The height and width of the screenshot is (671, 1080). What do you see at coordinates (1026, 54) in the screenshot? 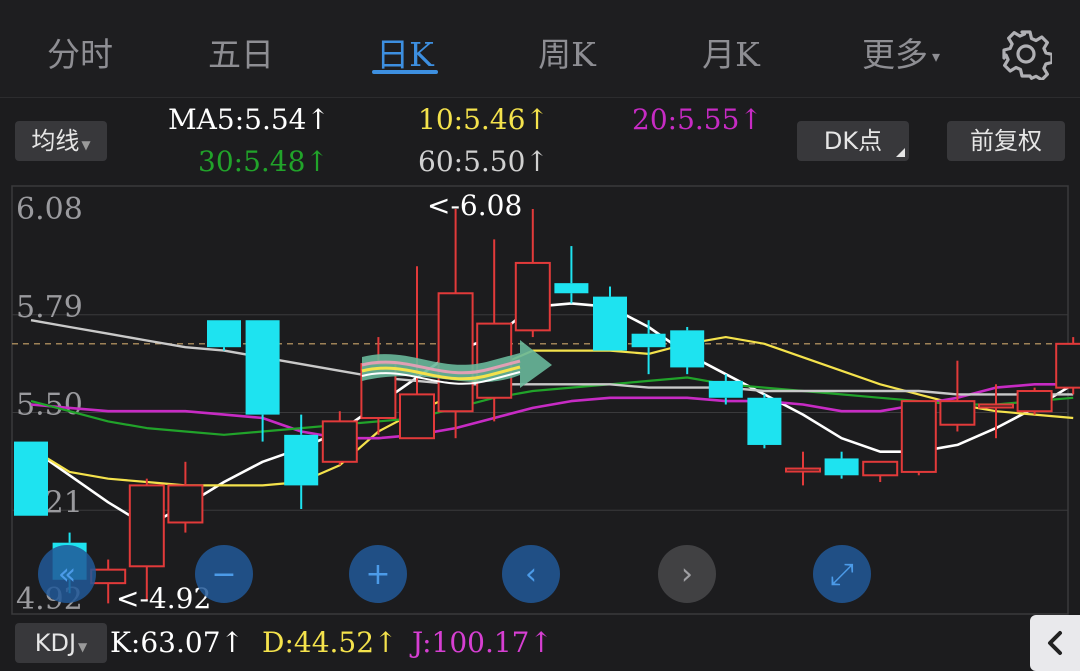
I see `gear-icon` at bounding box center [1026, 54].